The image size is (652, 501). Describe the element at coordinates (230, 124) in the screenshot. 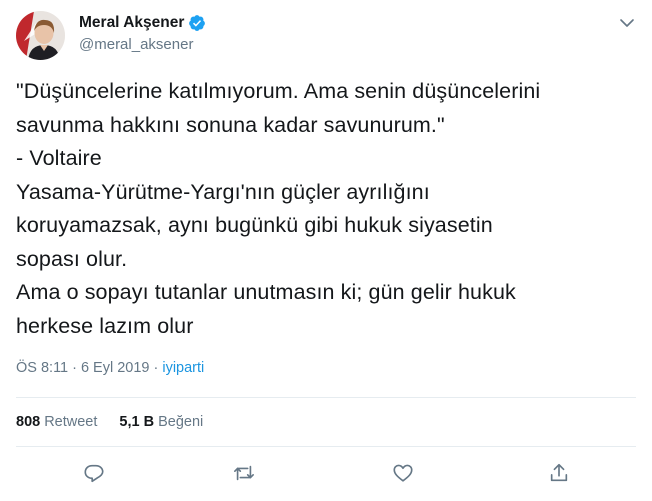

I see `tweet-text-line: savunma hakkını sonuna kadar savunurum."` at that location.